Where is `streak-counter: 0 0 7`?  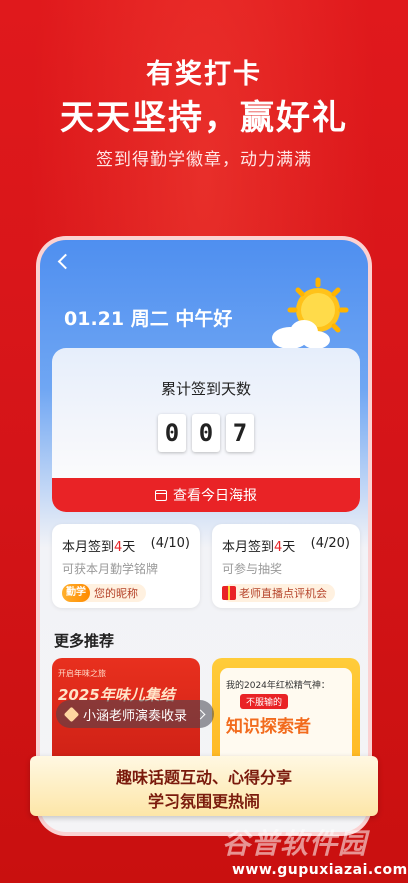 streak-counter: 0 0 7 is located at coordinates (206, 433).